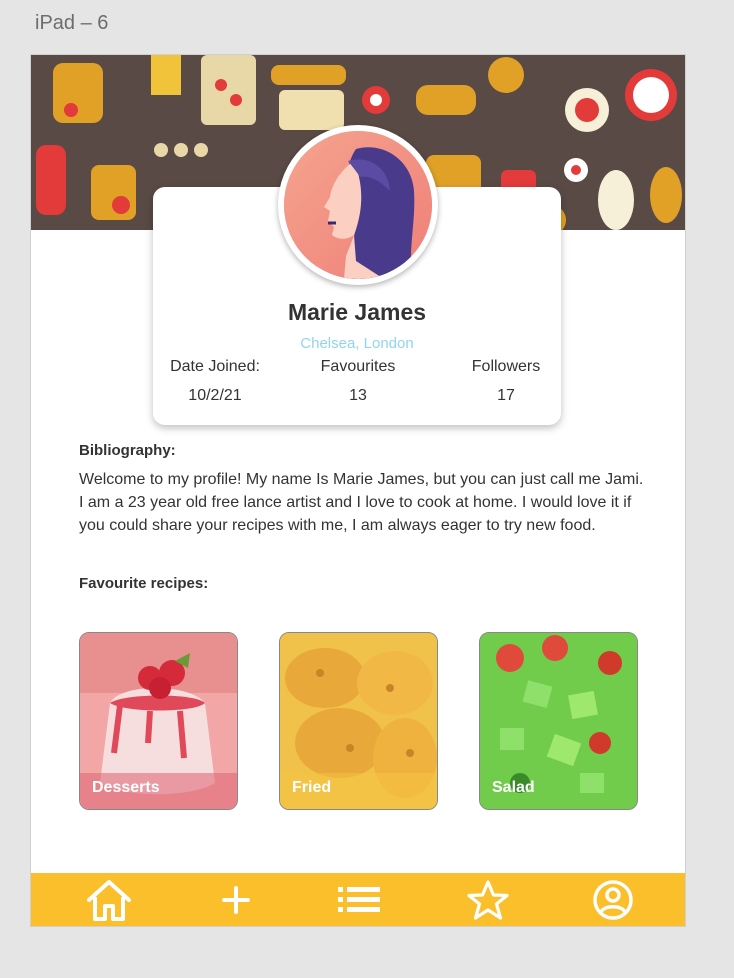  What do you see at coordinates (613, 900) in the screenshot?
I see `account-icon` at bounding box center [613, 900].